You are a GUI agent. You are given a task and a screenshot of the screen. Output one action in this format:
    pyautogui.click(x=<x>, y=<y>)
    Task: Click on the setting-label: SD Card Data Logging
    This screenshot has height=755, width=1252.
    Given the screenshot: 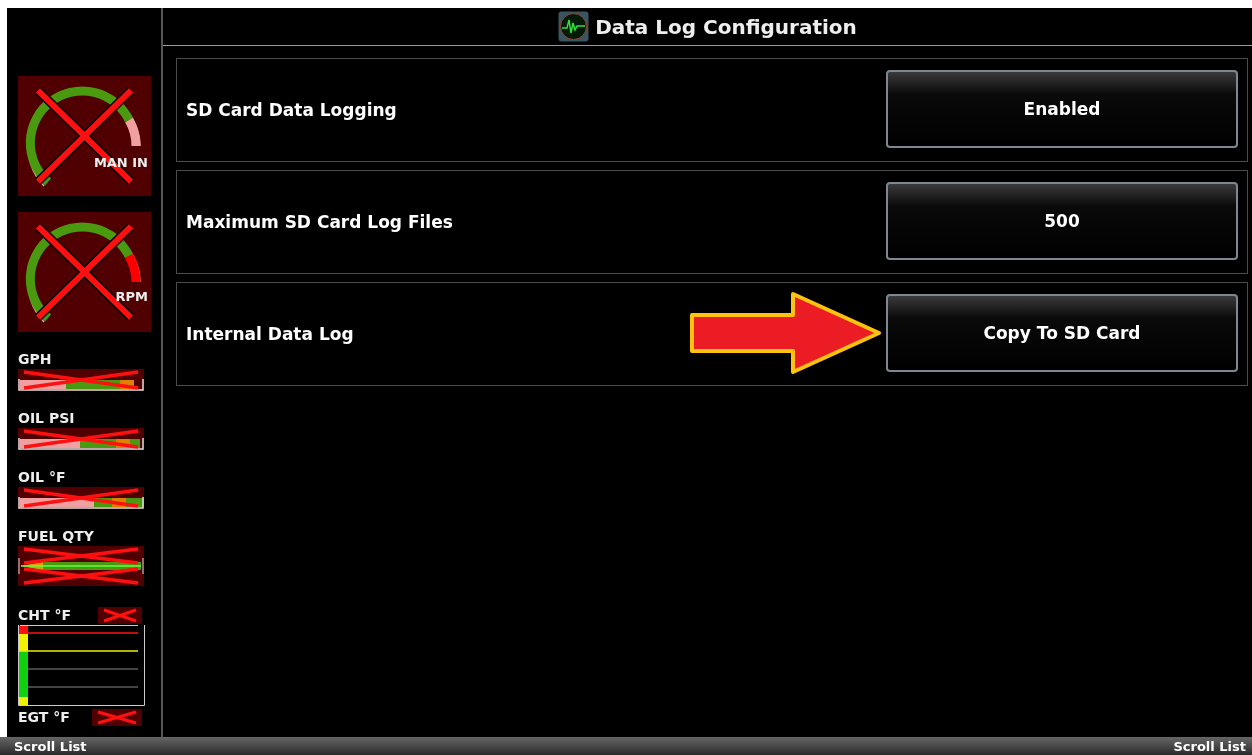 What is the action you would take?
    pyautogui.click(x=291, y=110)
    